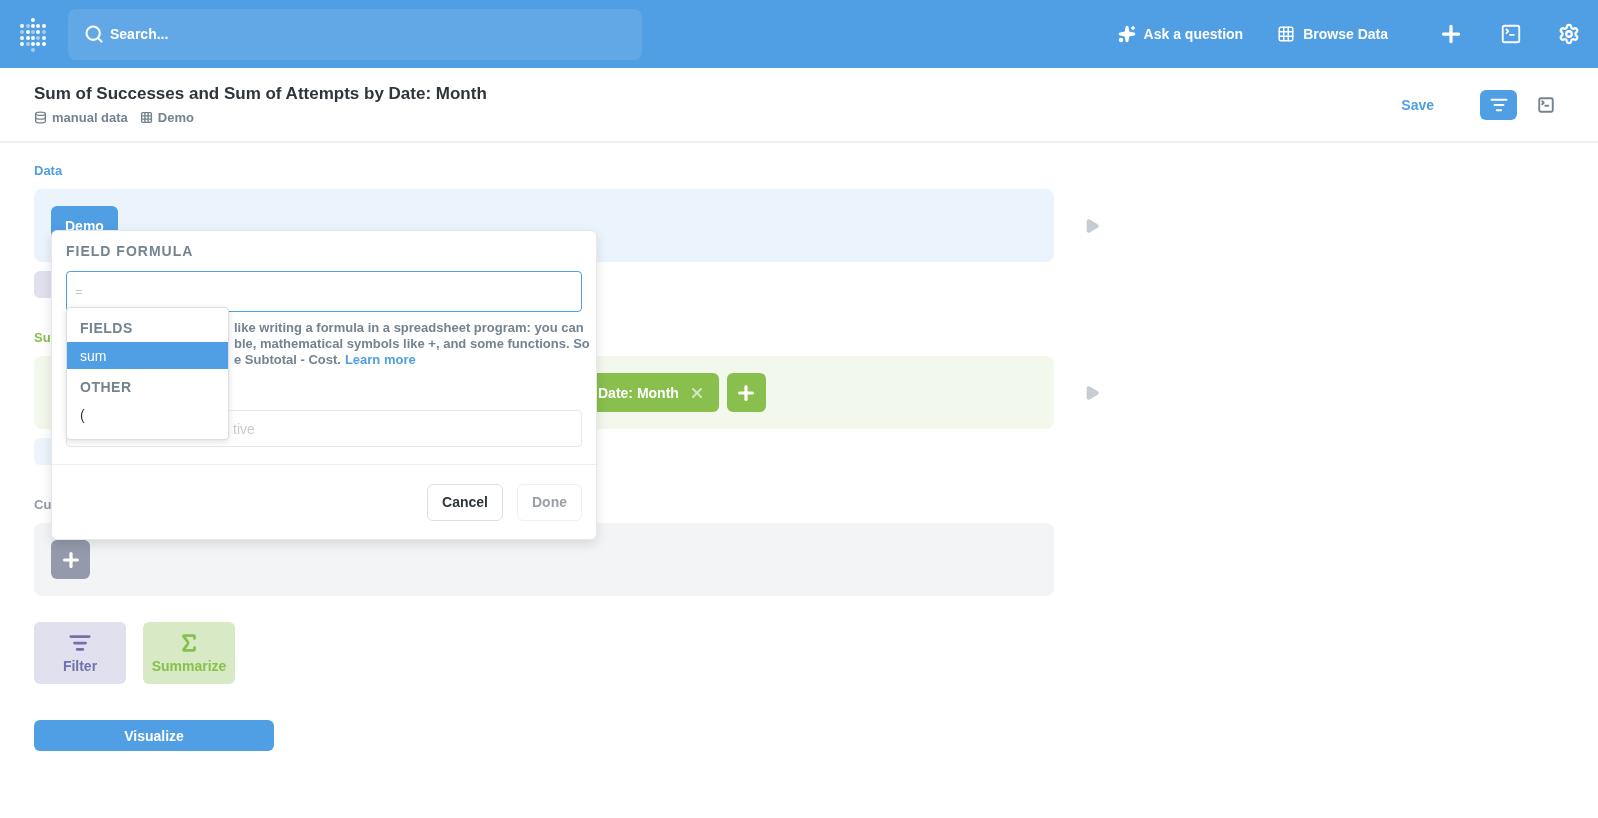  I want to click on suggestion-item: sum, so click(147, 355).